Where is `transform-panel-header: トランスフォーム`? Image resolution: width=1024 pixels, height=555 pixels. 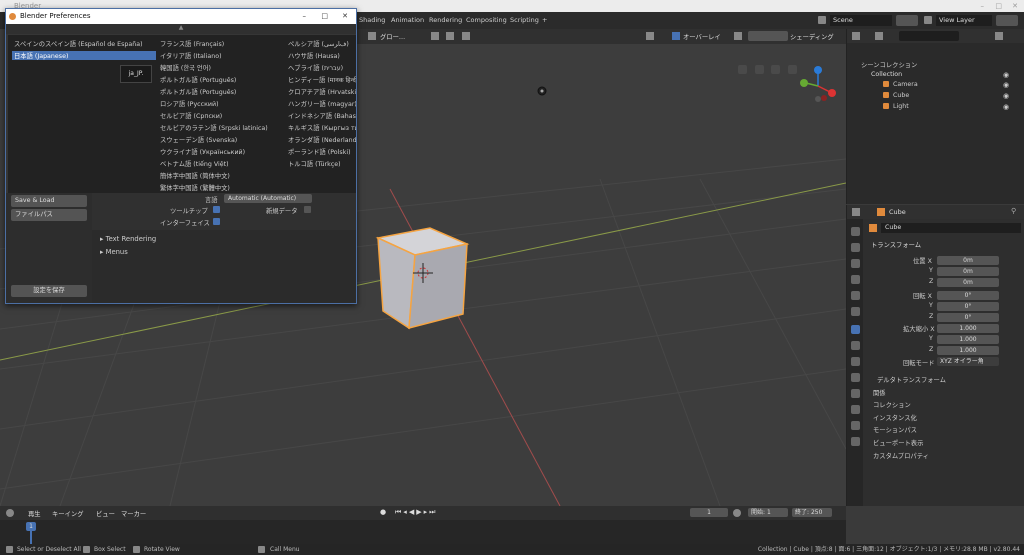
transform-panel-header: トランスフォーム is located at coordinates (896, 244).